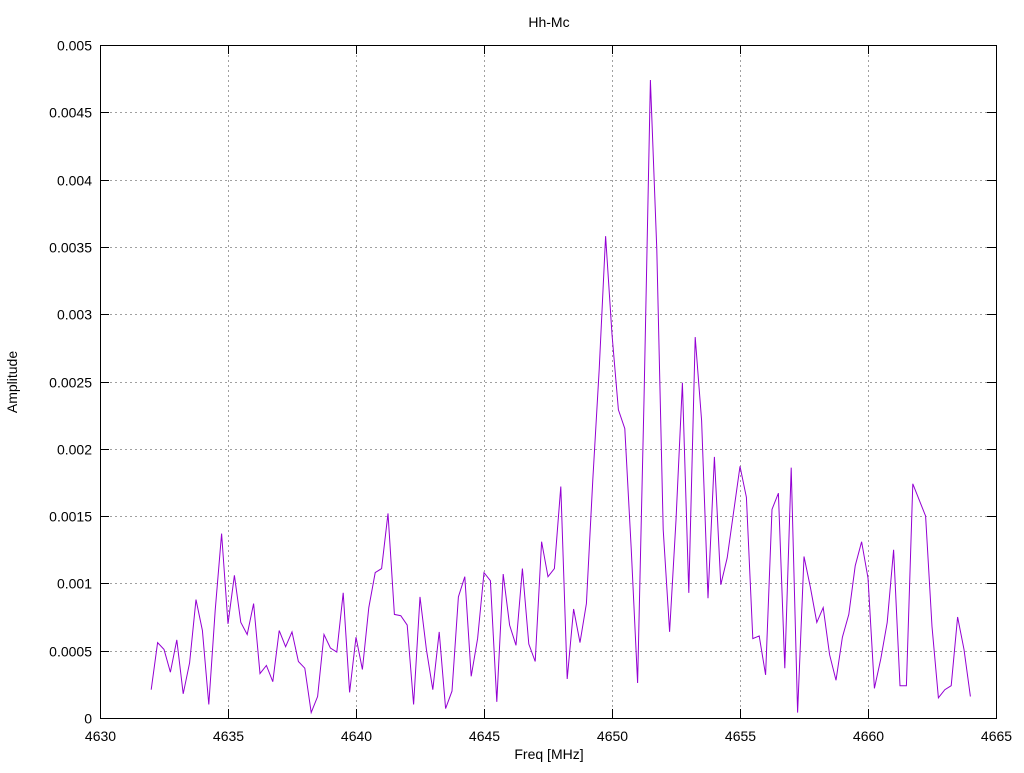 The height and width of the screenshot is (773, 1024). What do you see at coordinates (74, 46) in the screenshot?
I see `y-tick-label: 0.005` at bounding box center [74, 46].